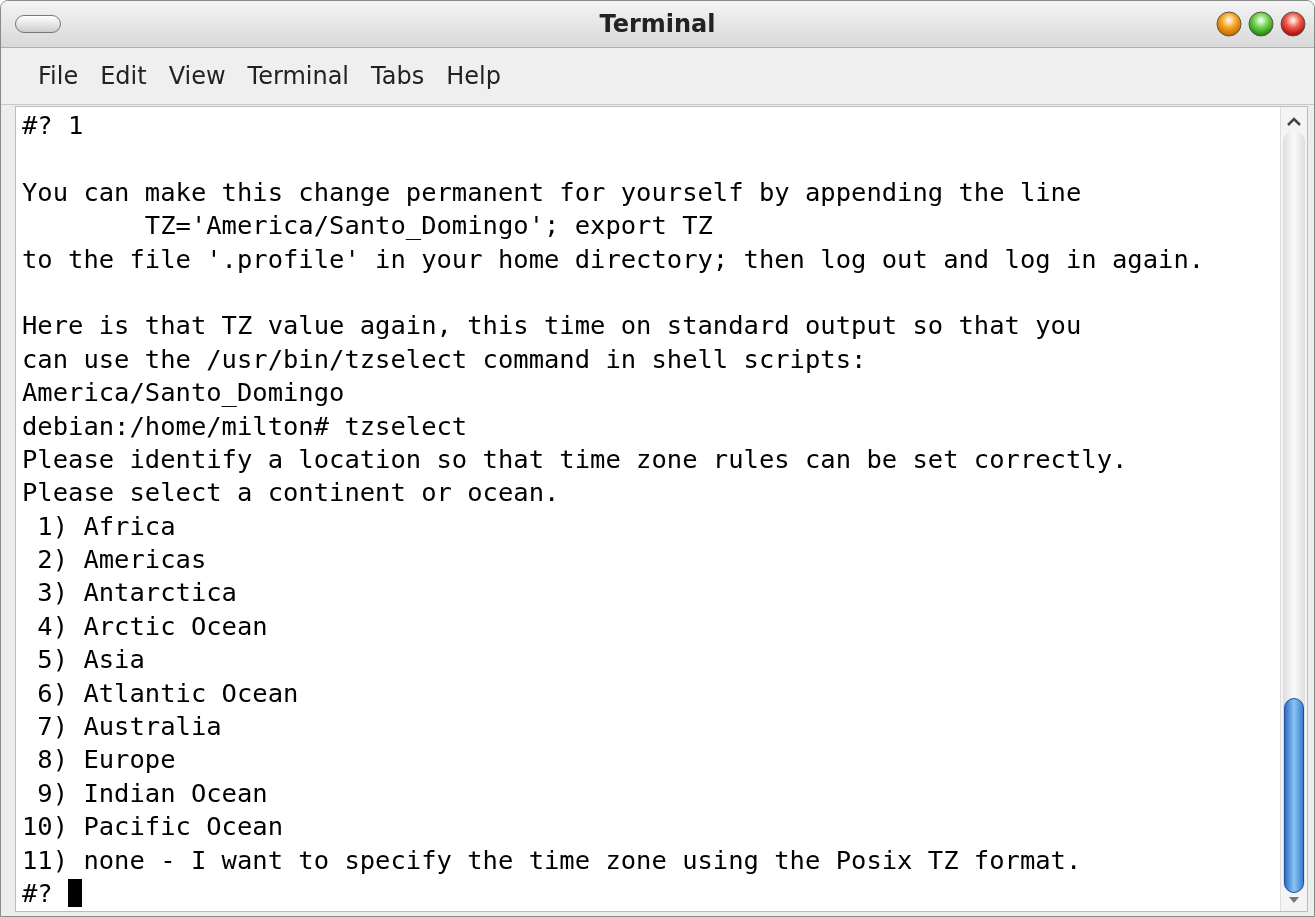  What do you see at coordinates (657, 24) in the screenshot?
I see `window-title: Terminal` at bounding box center [657, 24].